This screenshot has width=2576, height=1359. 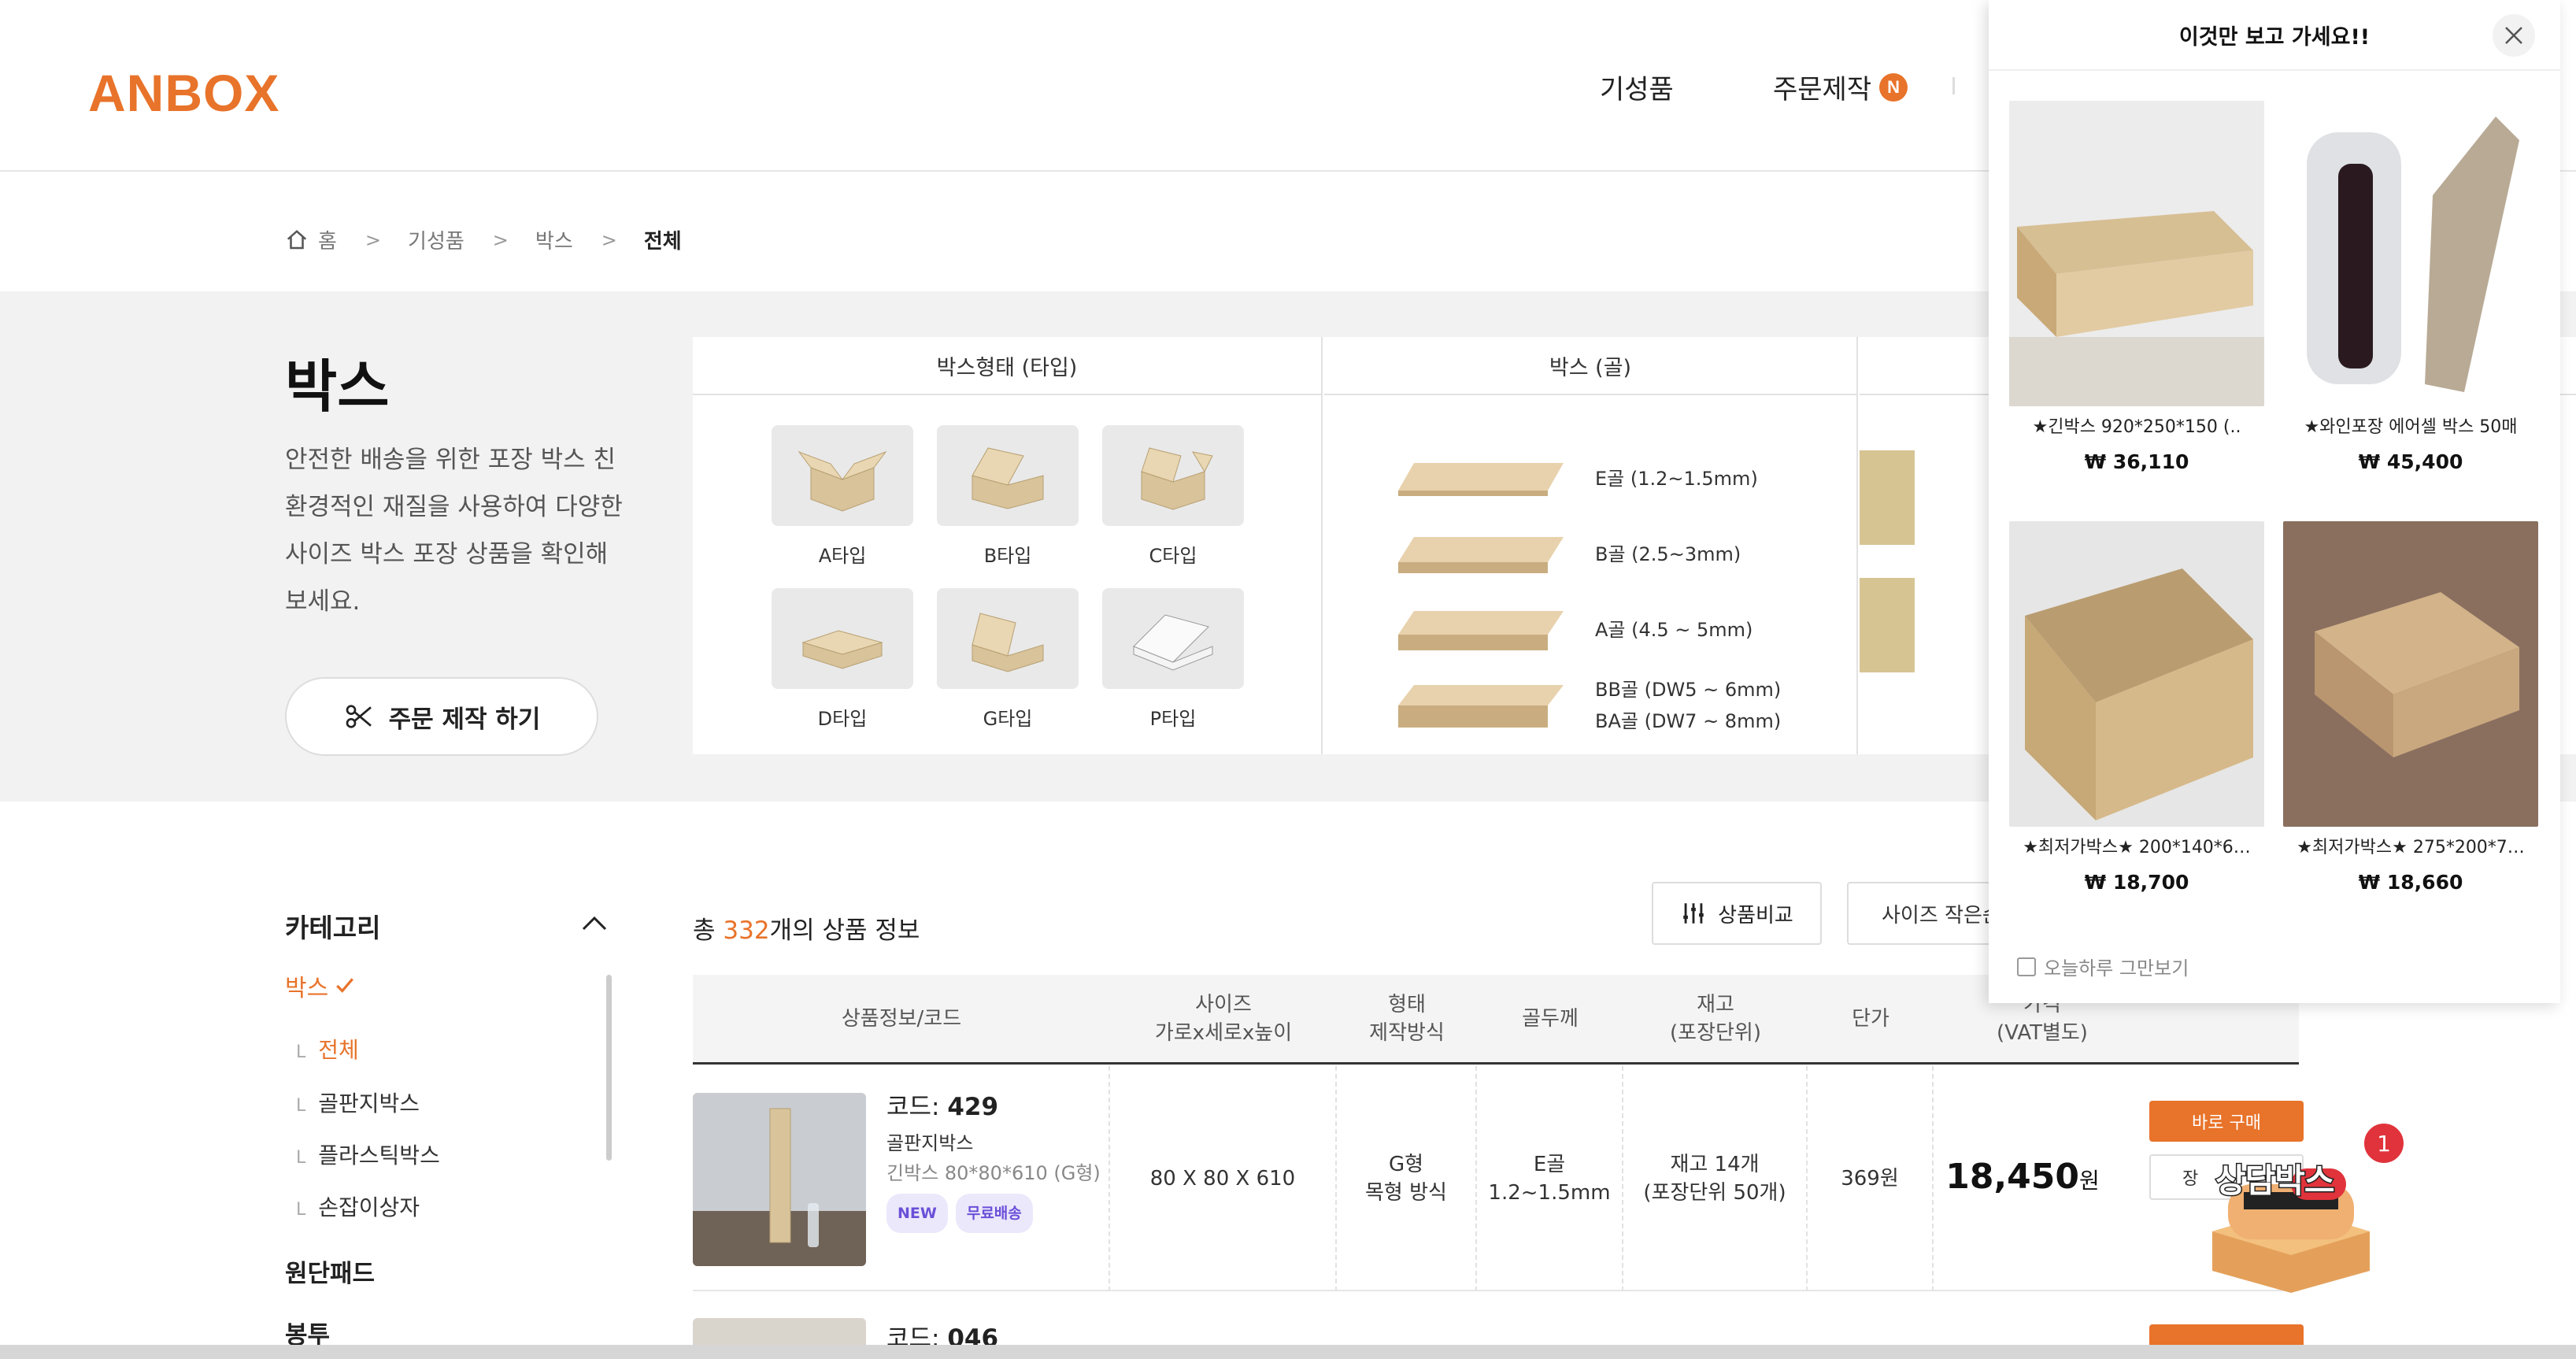 What do you see at coordinates (369, 1103) in the screenshot?
I see `category-sub-corrugated-label: 골판지박스` at bounding box center [369, 1103].